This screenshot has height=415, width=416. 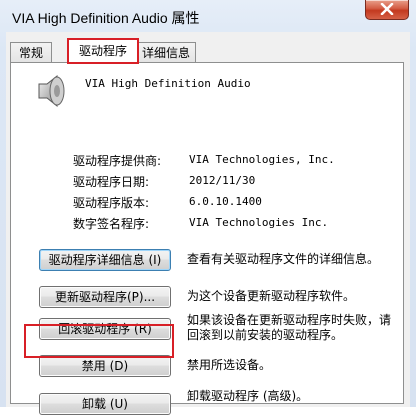 What do you see at coordinates (51, 91) in the screenshot?
I see `speaker-icon` at bounding box center [51, 91].